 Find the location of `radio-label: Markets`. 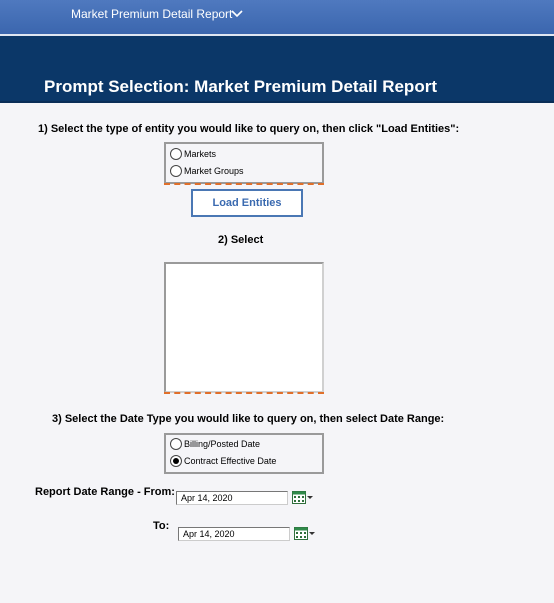

radio-label: Markets is located at coordinates (200, 154).